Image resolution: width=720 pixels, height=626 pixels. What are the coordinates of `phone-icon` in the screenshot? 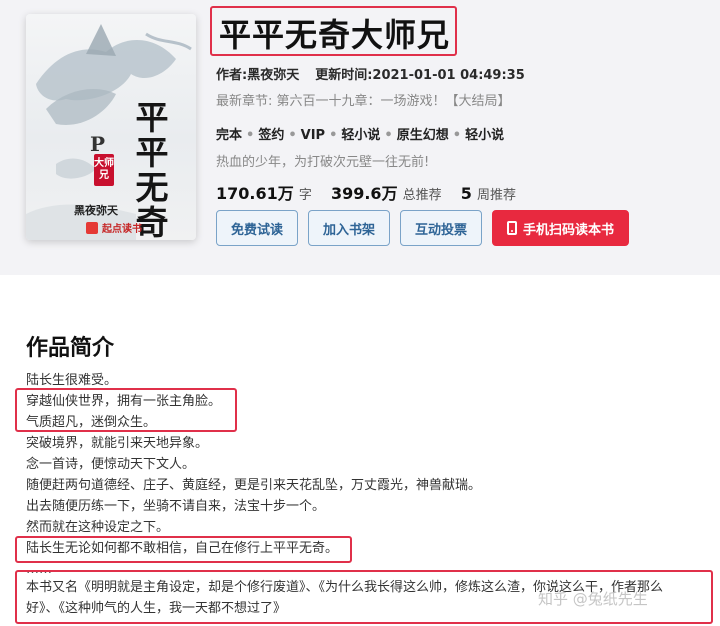 It's located at (512, 228).